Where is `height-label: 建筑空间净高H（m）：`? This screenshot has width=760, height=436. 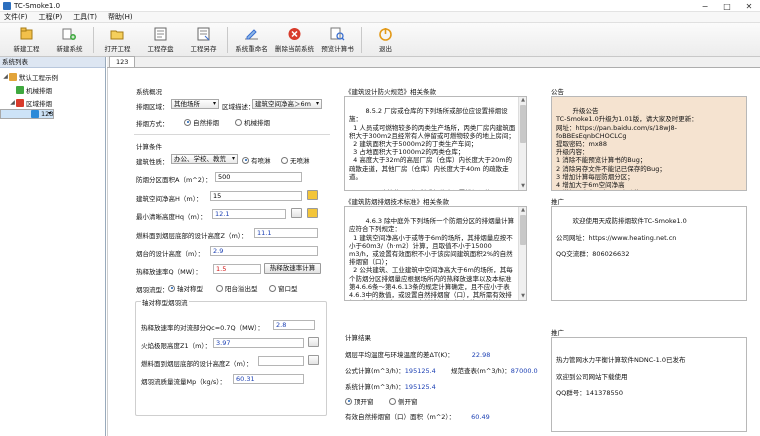
height-label: 建筑空间净高H（m）： is located at coordinates (169, 199).